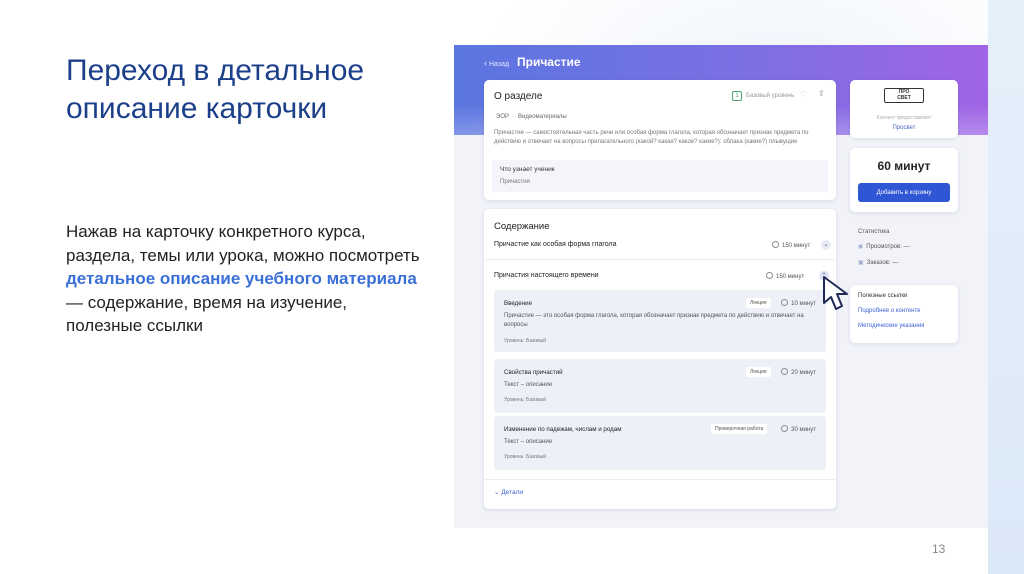  What do you see at coordinates (549, 62) in the screenshot?
I see `screen-title: Причастие` at bounding box center [549, 62].